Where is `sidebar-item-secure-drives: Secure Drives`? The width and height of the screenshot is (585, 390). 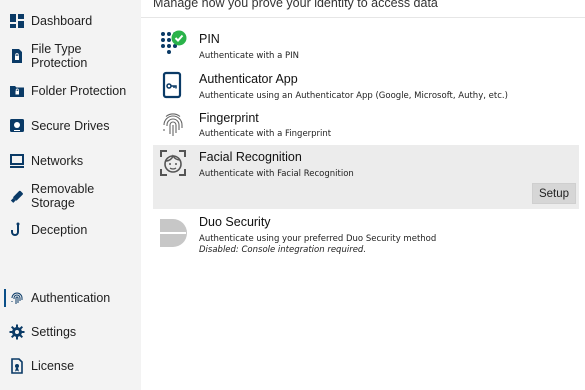
sidebar-item-secure-drives: Secure Drives is located at coordinates (70, 126).